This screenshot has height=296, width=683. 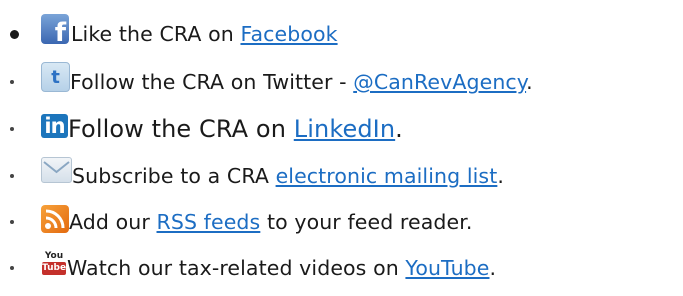 What do you see at coordinates (181, 129) in the screenshot?
I see `linkedin-prefix: Follow the CRA on` at bounding box center [181, 129].